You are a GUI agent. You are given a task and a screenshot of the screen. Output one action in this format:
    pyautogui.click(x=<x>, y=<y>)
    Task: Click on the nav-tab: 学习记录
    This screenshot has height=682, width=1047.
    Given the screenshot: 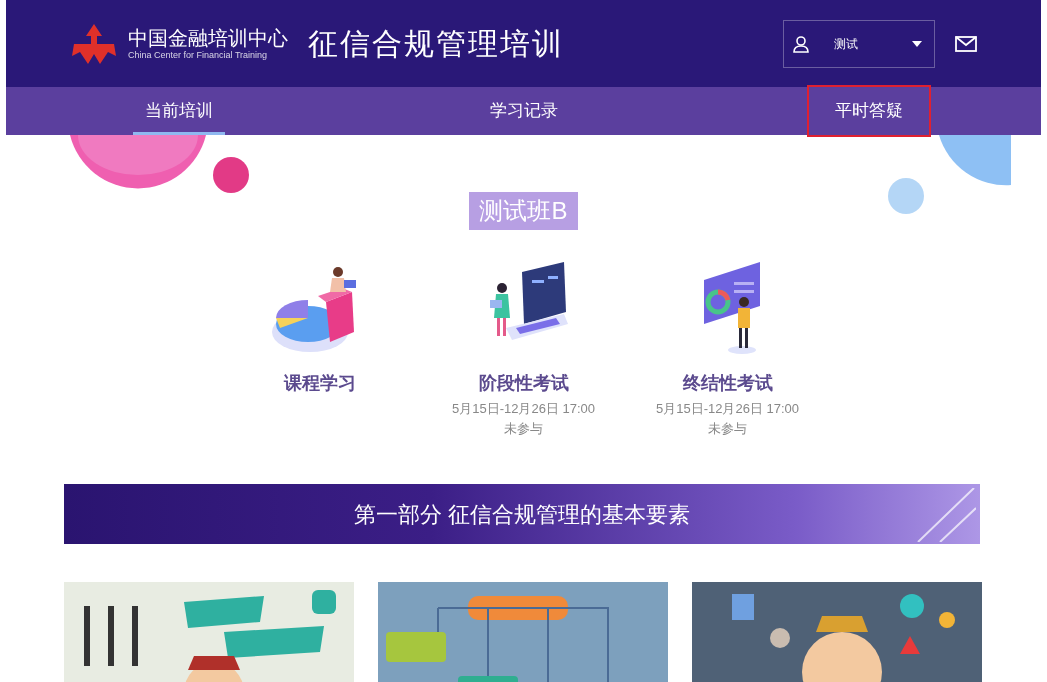 What is the action you would take?
    pyautogui.click(x=523, y=111)
    